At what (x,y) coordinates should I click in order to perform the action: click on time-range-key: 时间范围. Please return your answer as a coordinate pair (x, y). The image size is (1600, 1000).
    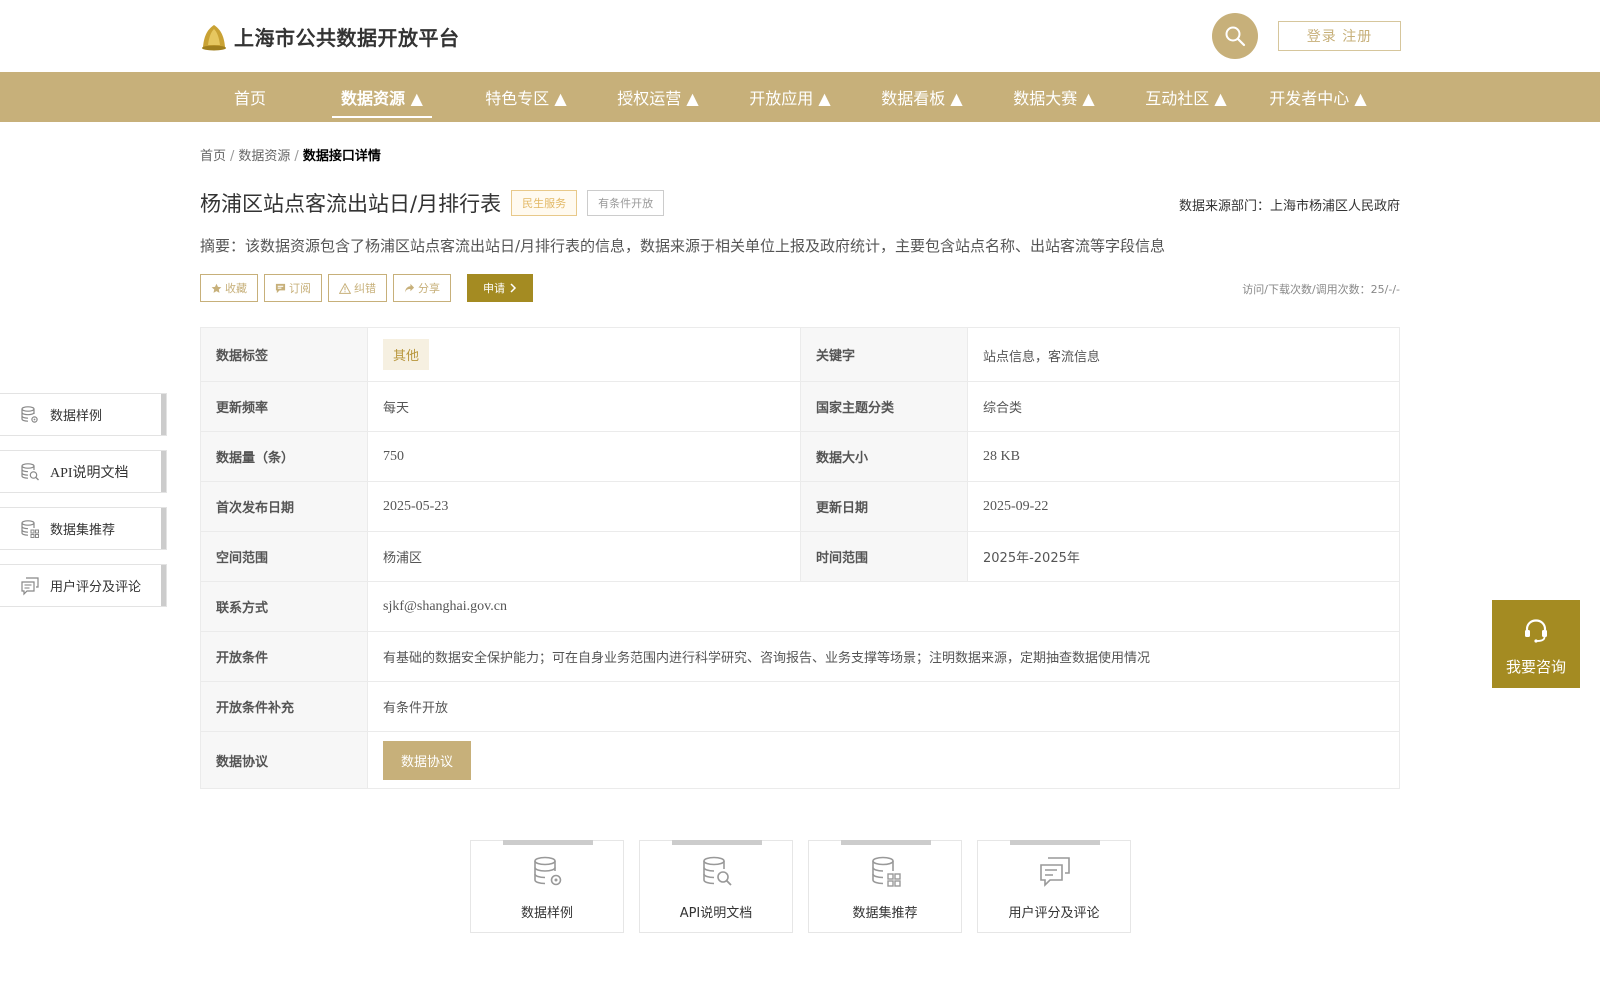
    Looking at the image, I should click on (884, 556).